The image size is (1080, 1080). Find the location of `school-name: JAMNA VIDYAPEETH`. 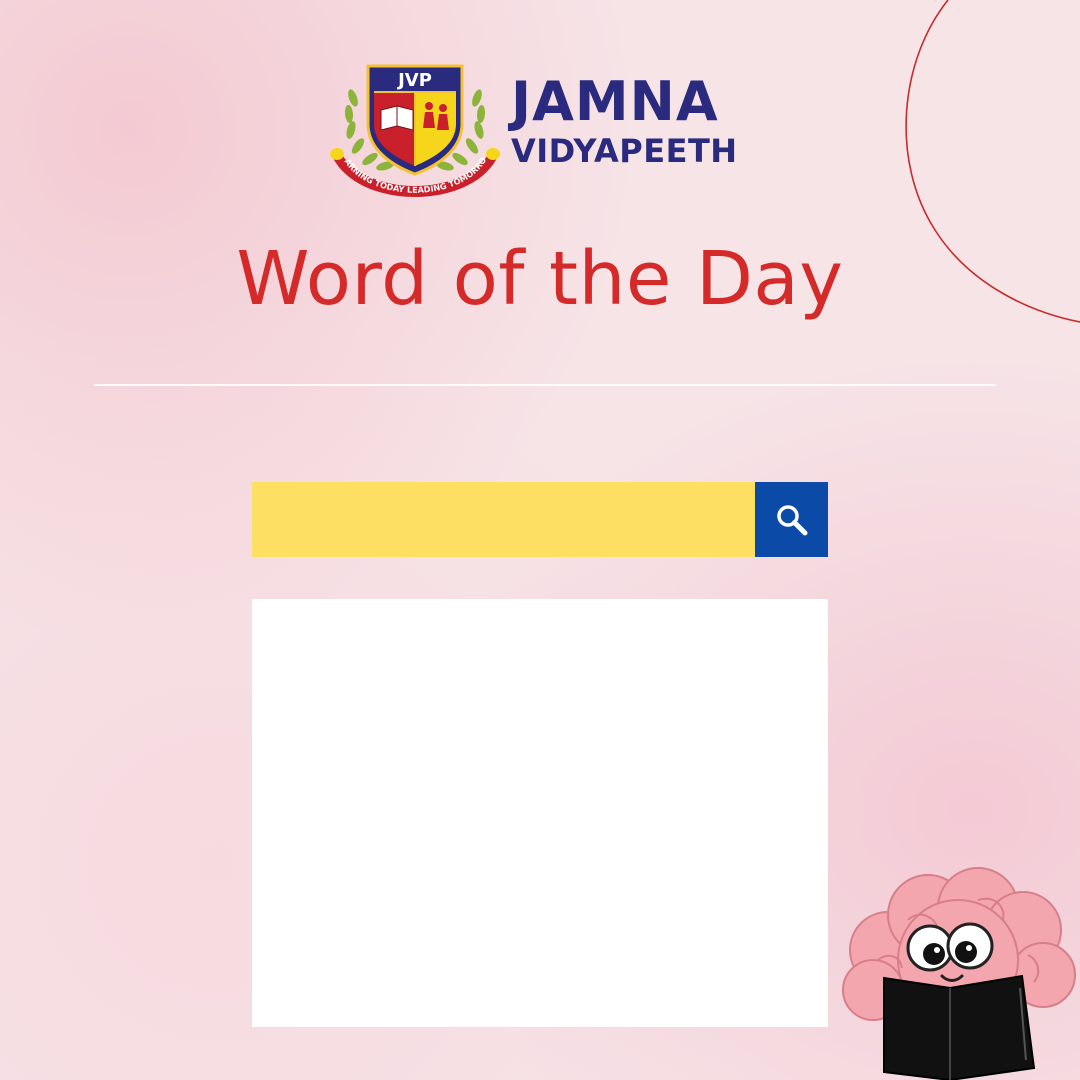

school-name: JAMNA VIDYAPEETH is located at coordinates (624, 120).